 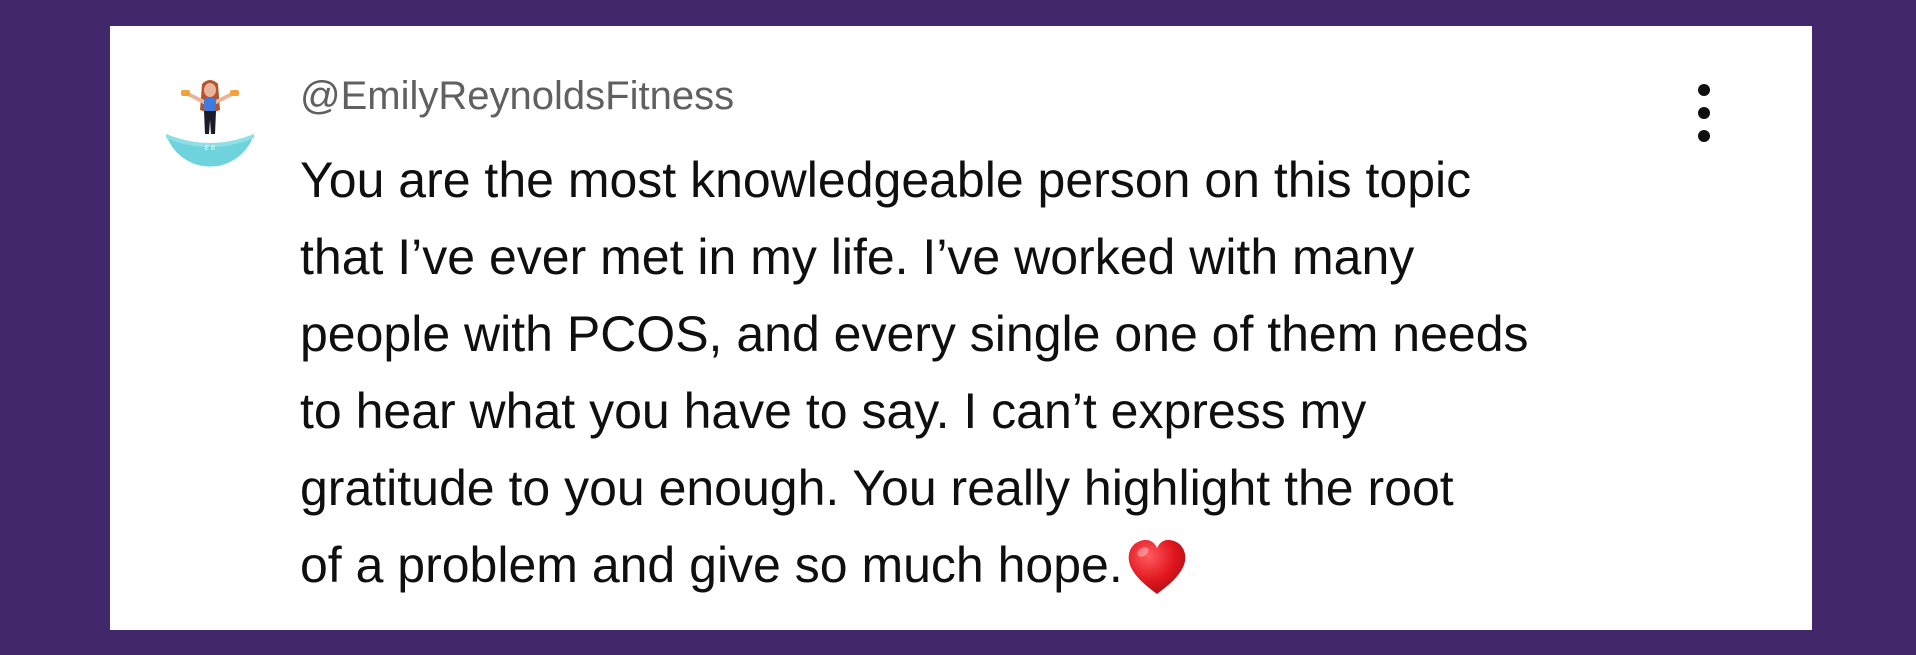 I want to click on author-avatar: E R, so click(x=210, y=120).